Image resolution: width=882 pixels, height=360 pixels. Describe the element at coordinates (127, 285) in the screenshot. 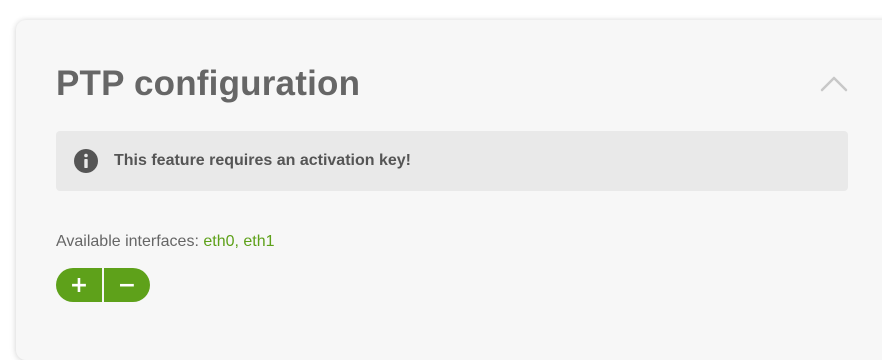

I see `remove-button: −` at that location.